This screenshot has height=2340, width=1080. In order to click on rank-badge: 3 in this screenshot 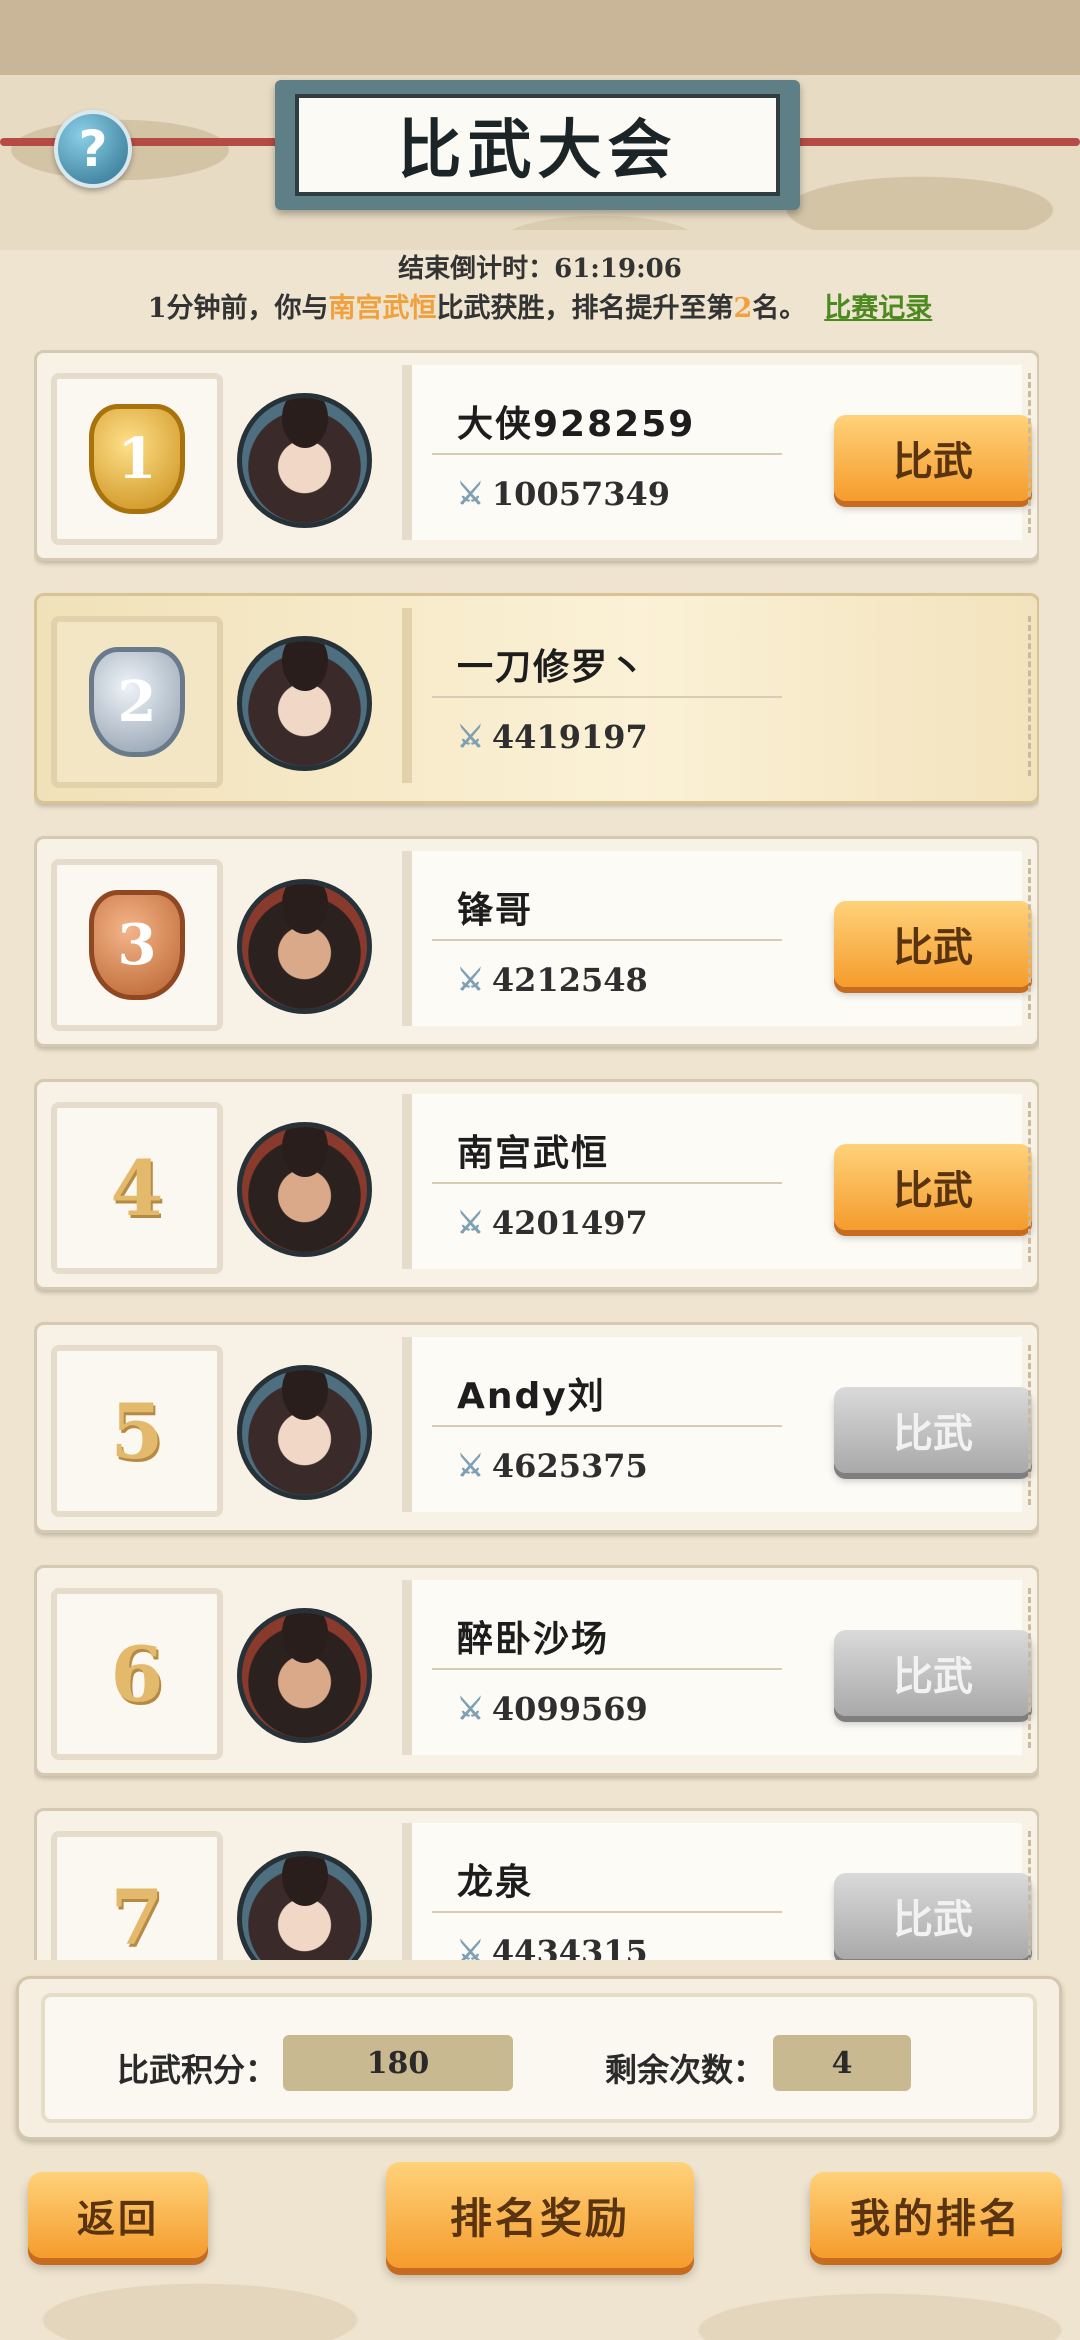, I will do `click(137, 945)`.